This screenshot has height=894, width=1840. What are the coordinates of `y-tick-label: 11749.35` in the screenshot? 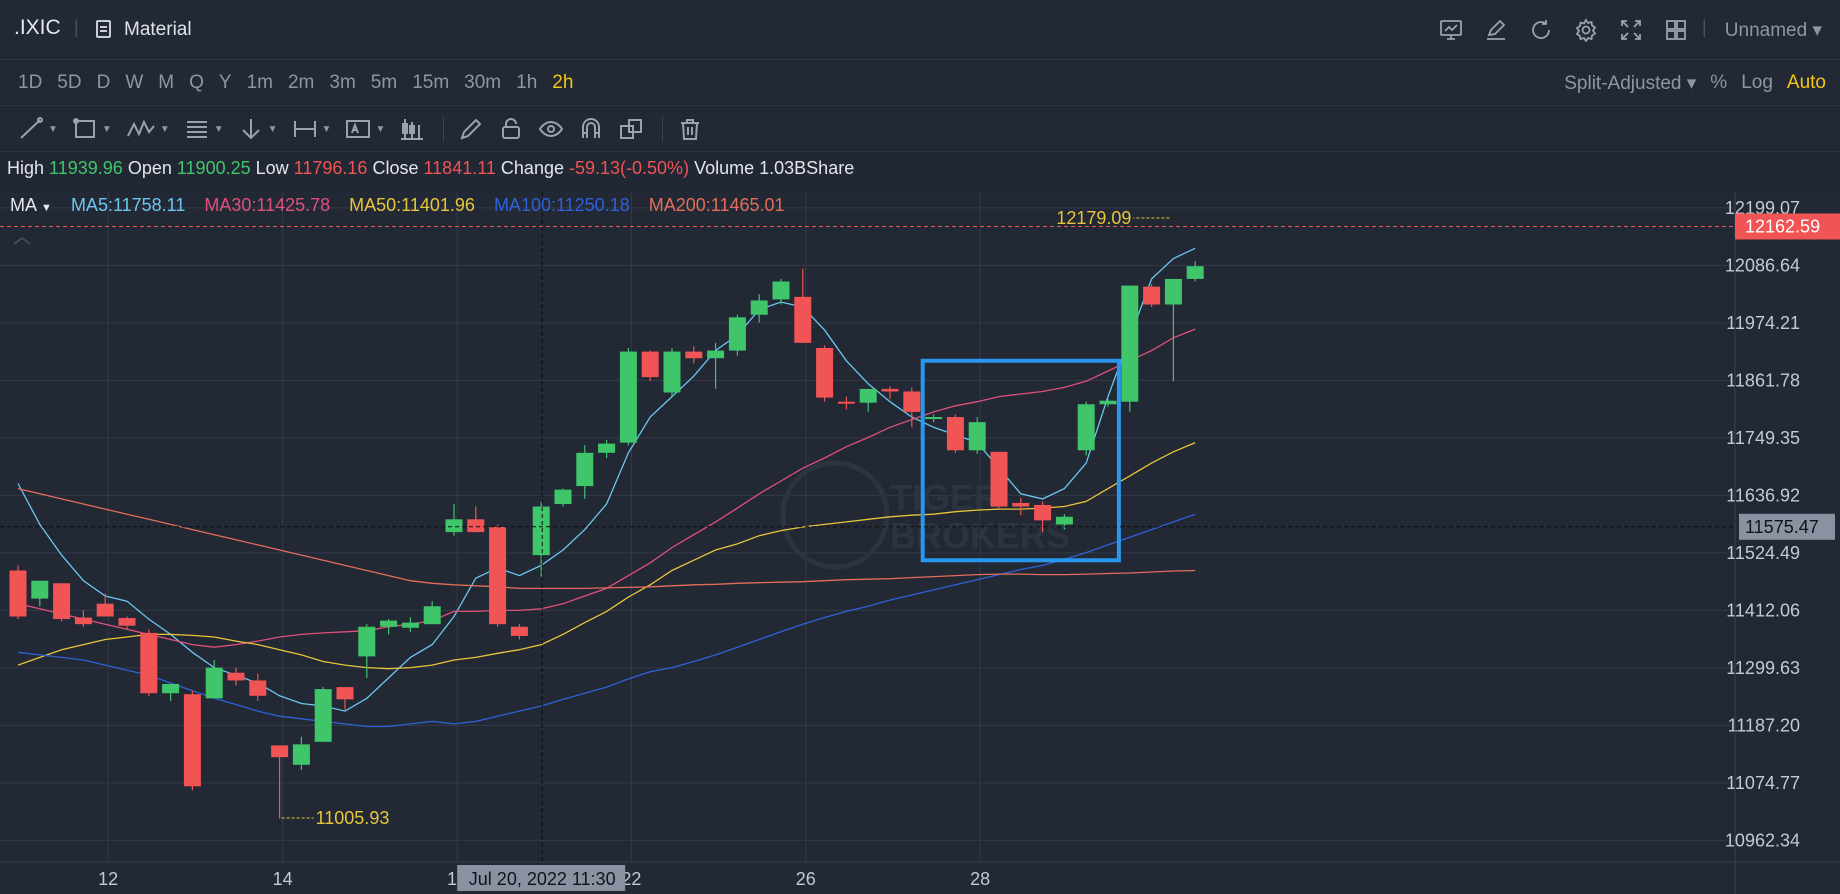 It's located at (1763, 438).